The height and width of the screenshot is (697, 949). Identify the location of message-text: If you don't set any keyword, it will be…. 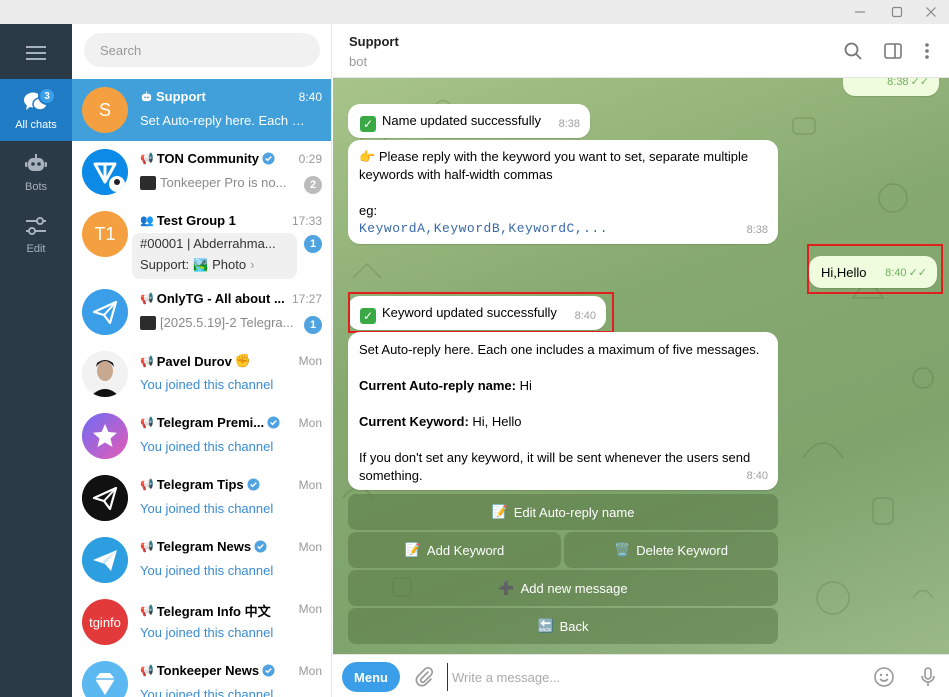
(555, 466).